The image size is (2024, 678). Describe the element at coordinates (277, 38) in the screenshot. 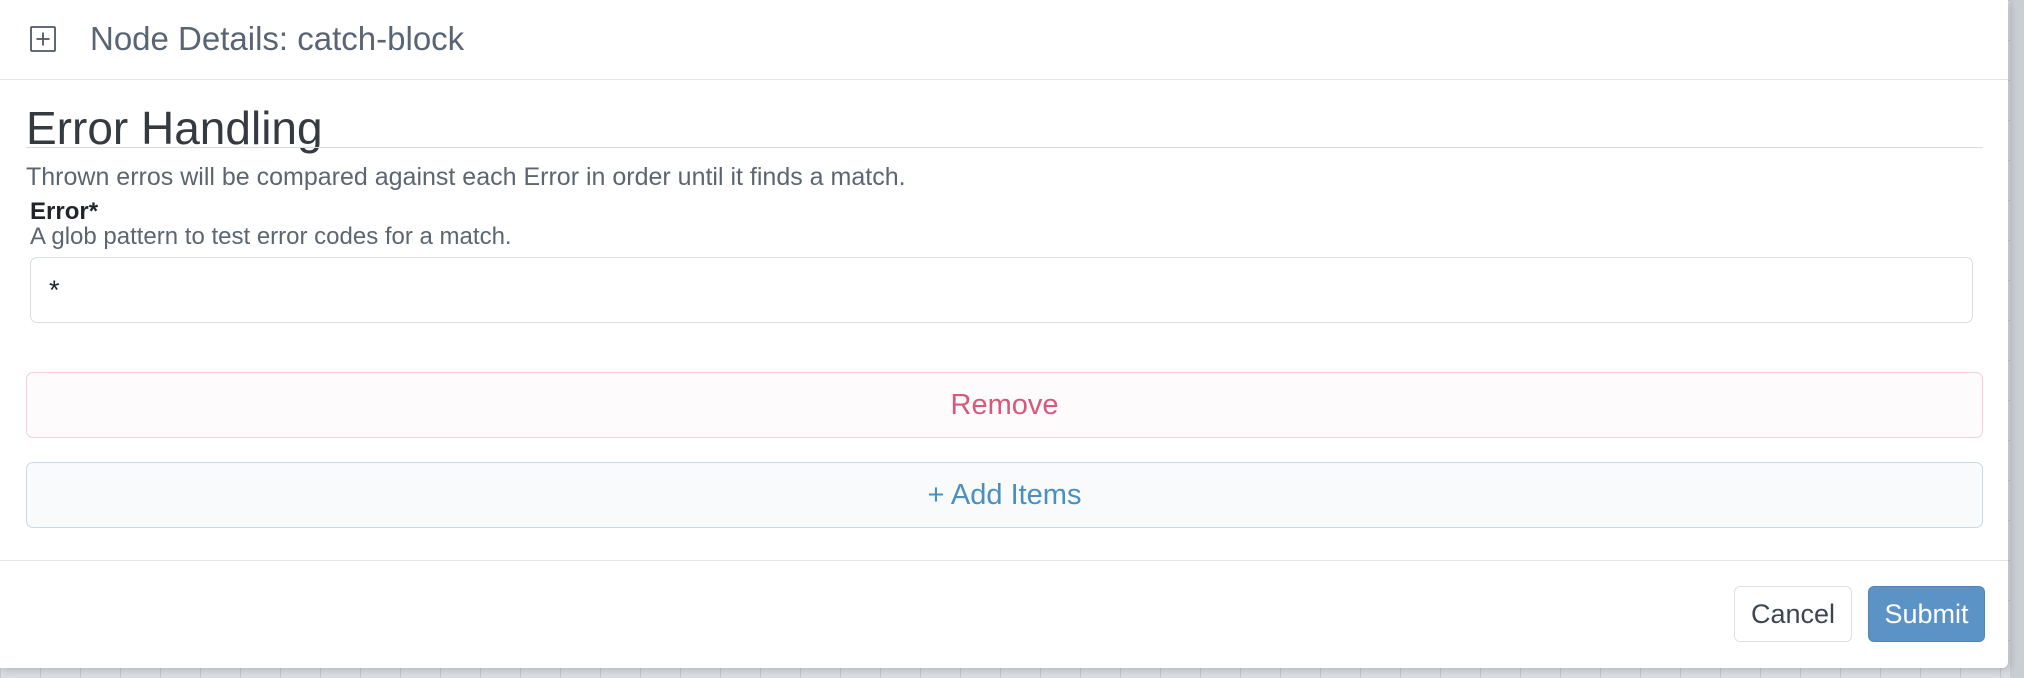

I see `modal-title: Node Details: catch-block` at that location.